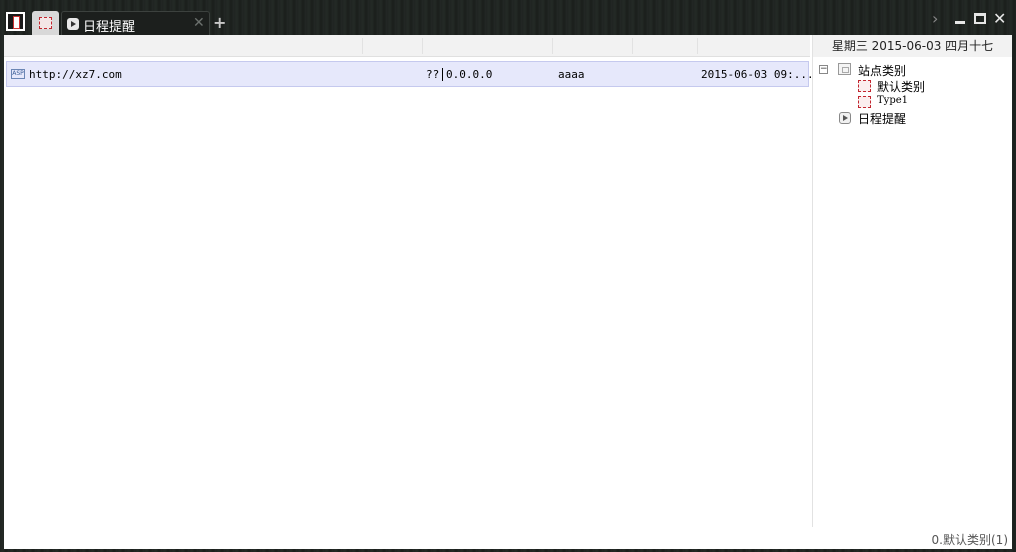 The width and height of the screenshot is (1016, 552). I want to click on collapse-icon: −, so click(823, 69).